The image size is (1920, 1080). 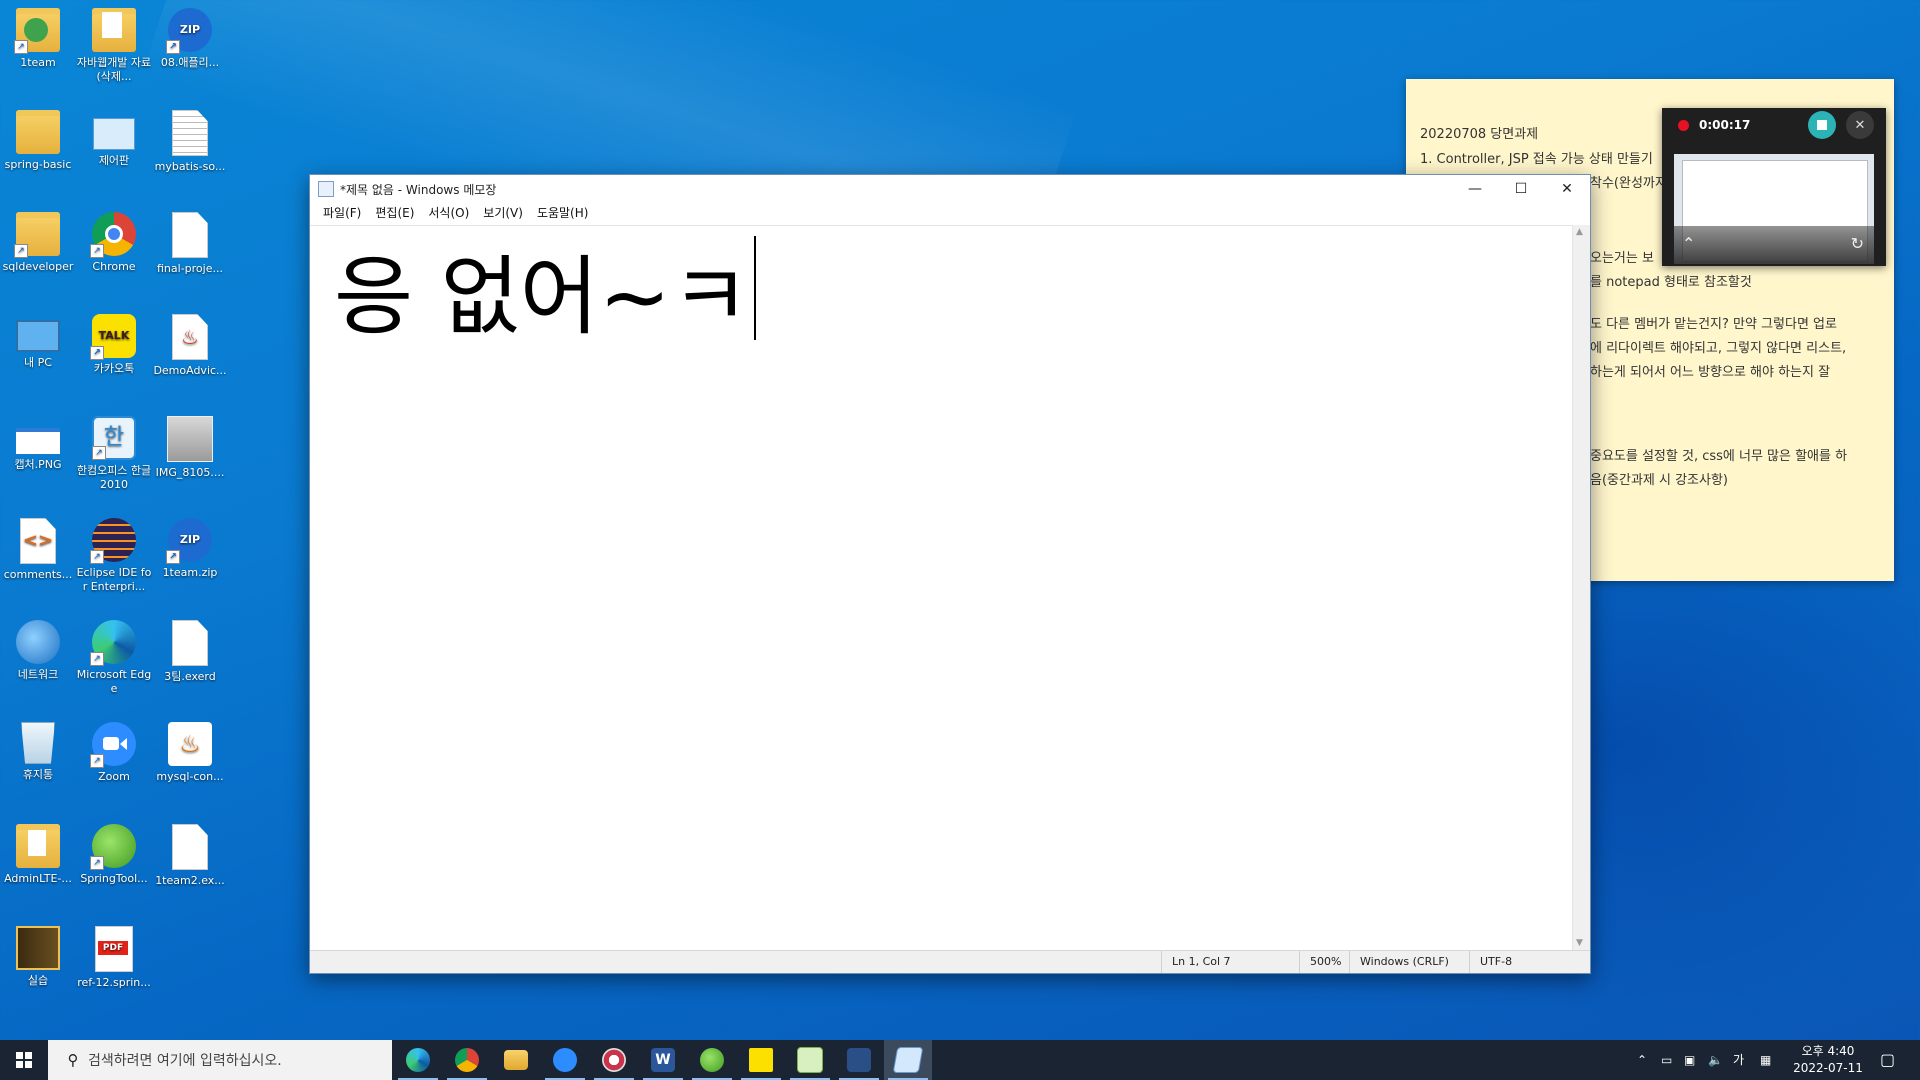 I want to click on stop-recording-button, so click(x=1822, y=125).